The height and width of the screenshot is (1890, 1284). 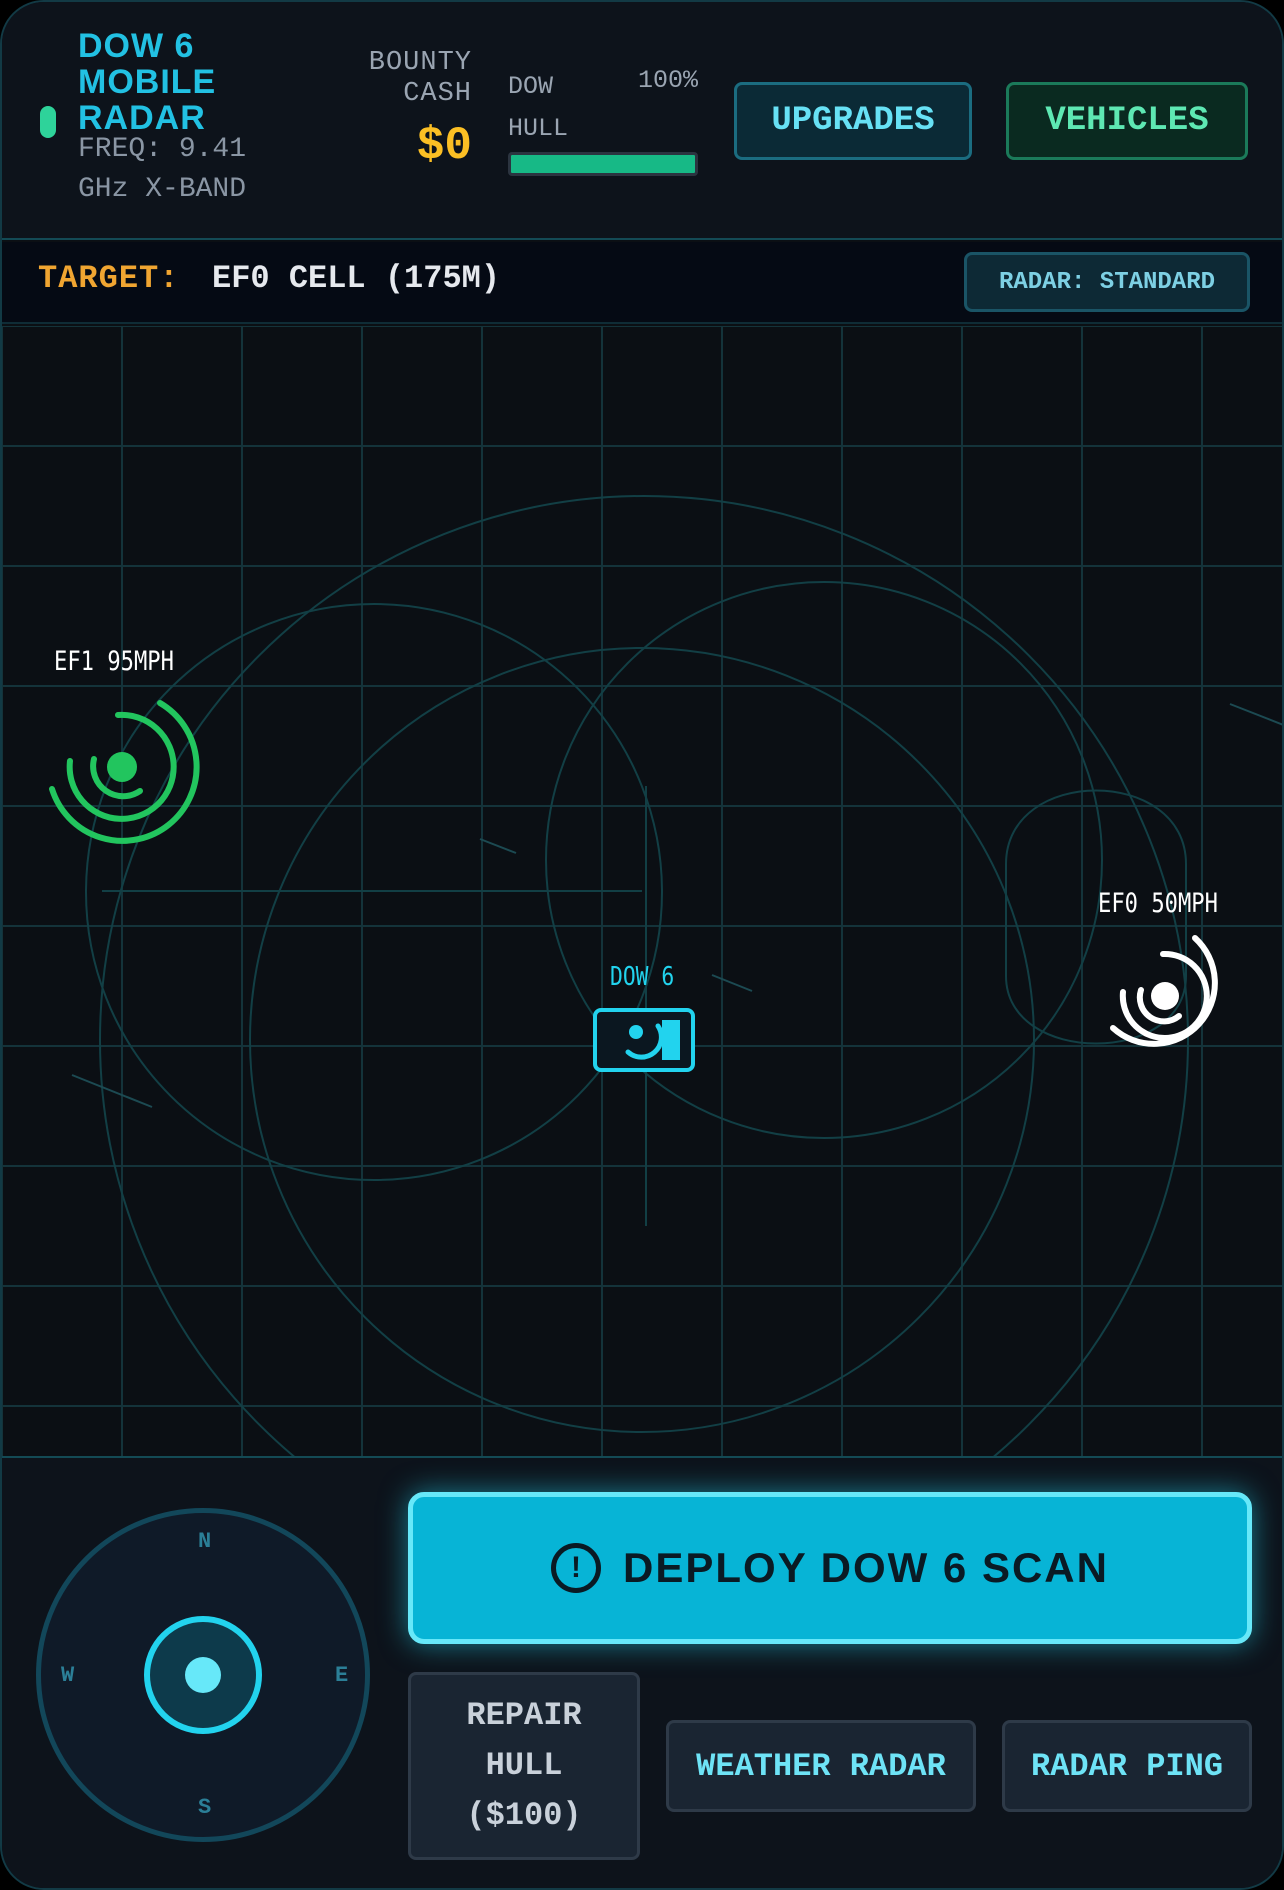 What do you see at coordinates (48, 122) in the screenshot?
I see `status-indicator` at bounding box center [48, 122].